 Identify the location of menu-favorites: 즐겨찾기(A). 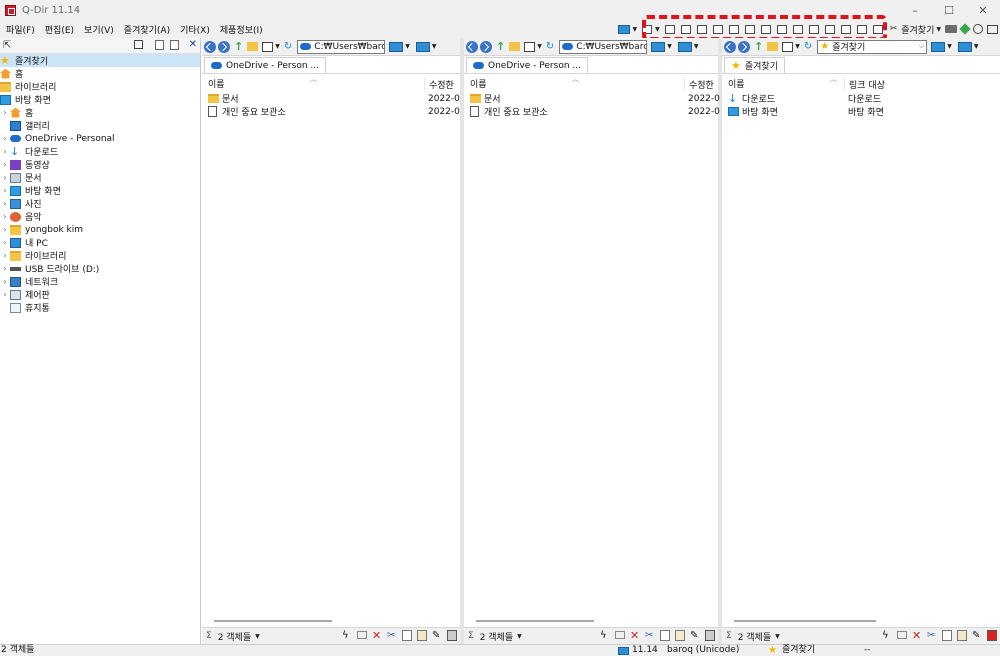
(147, 29).